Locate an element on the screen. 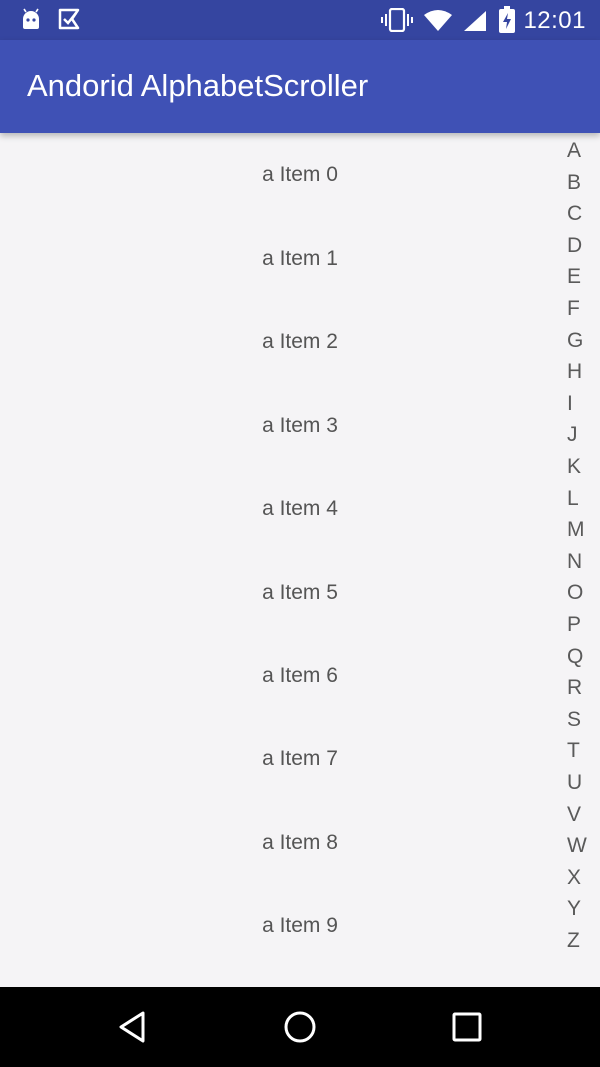 Image resolution: width=600 pixels, height=1067 pixels. list-item-label: a Item 2 is located at coordinates (300, 341).